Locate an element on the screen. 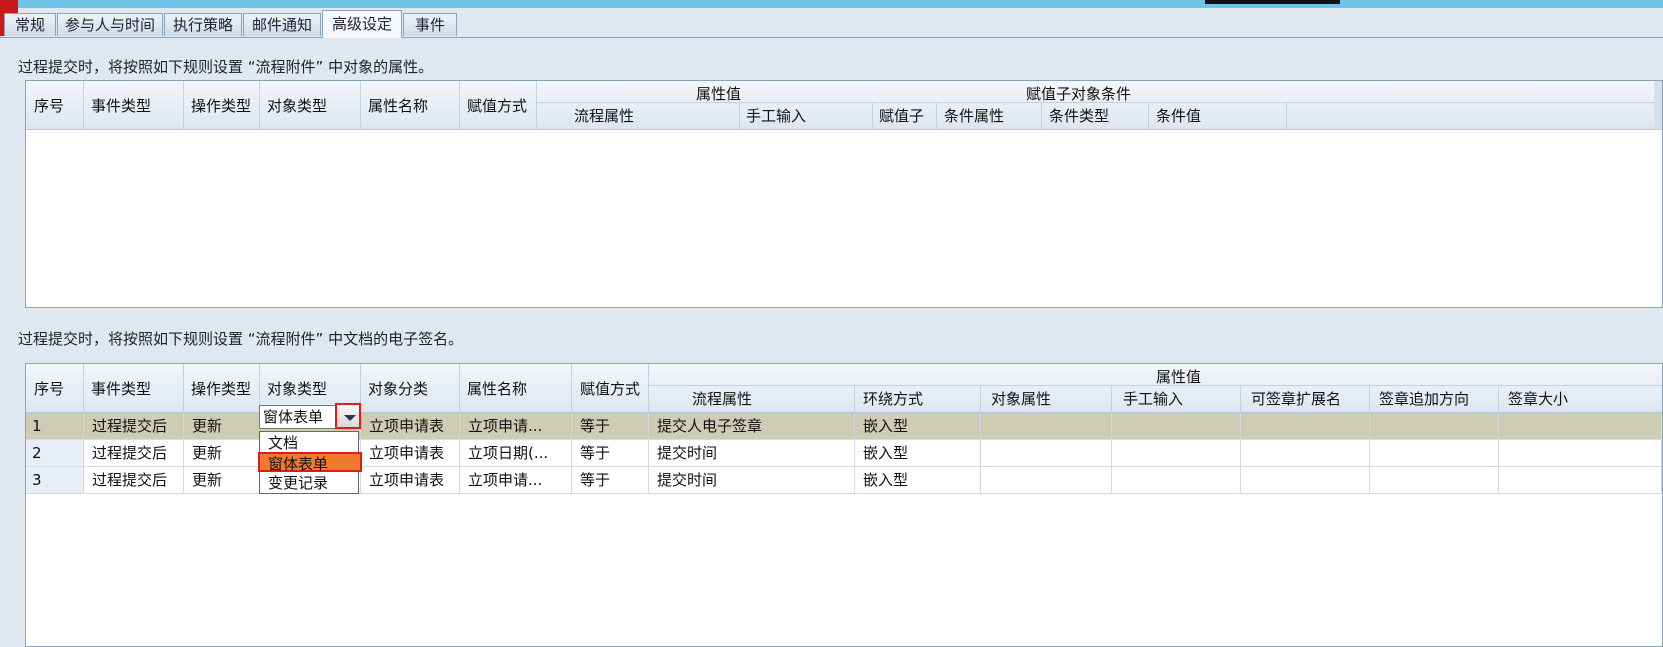 This screenshot has width=1663, height=647. tab-participants-time: 参与人与时间 is located at coordinates (110, 24).